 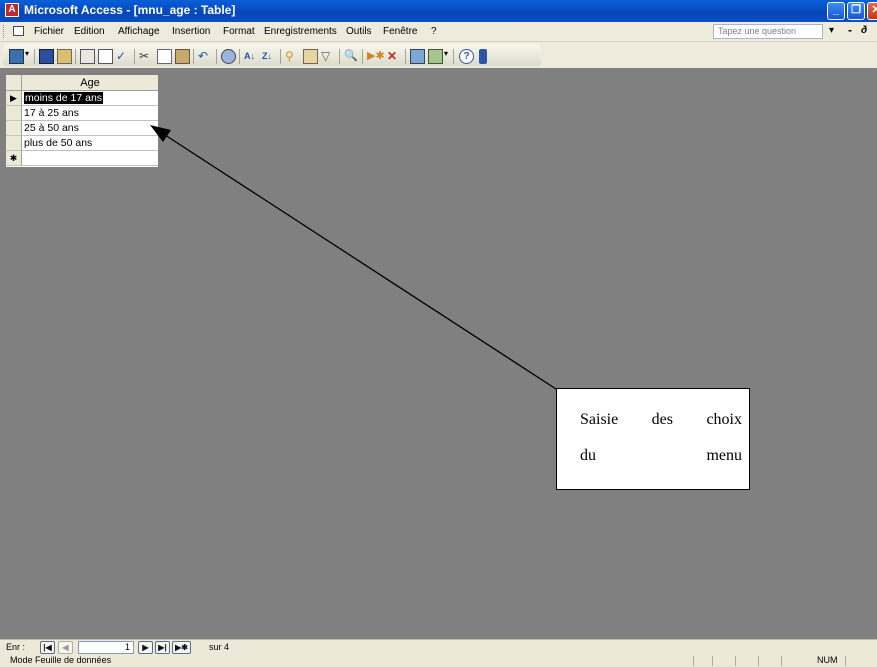 What do you see at coordinates (661, 455) in the screenshot?
I see `callout-line-2: du menu` at bounding box center [661, 455].